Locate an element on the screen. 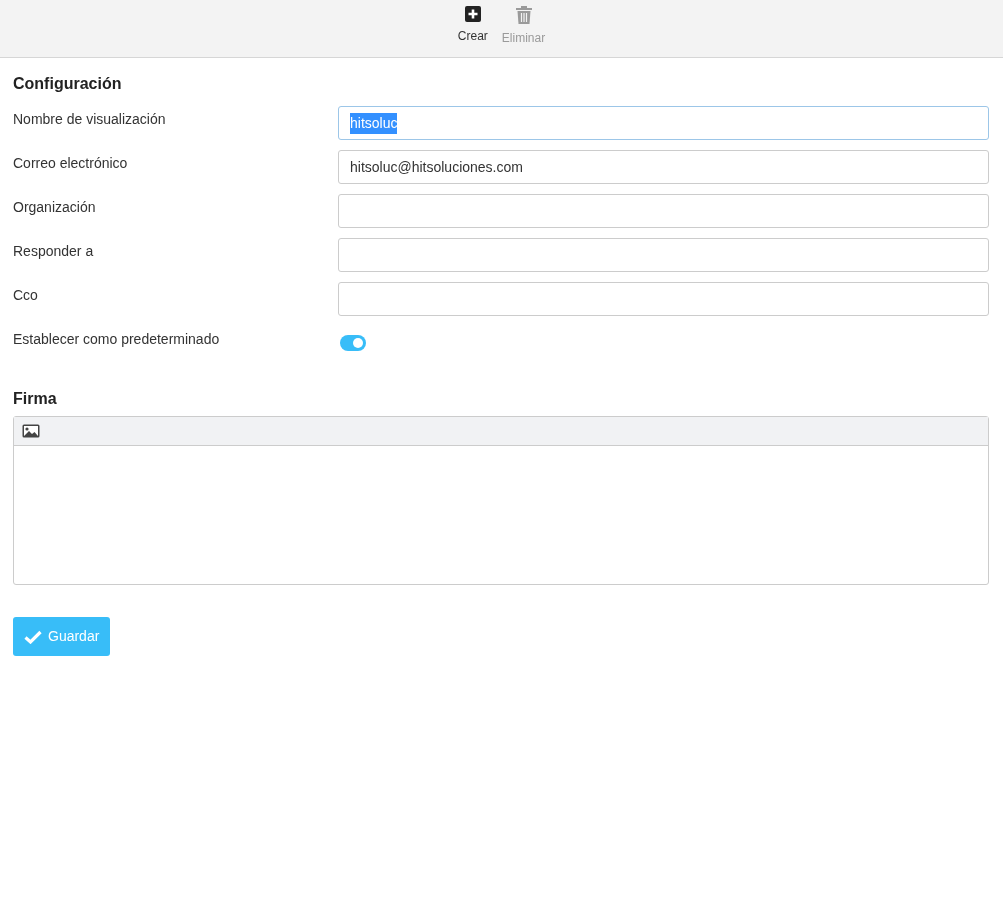 Image resolution: width=1003 pixels, height=911 pixels. create-button: Crear is located at coordinates (472, 28).